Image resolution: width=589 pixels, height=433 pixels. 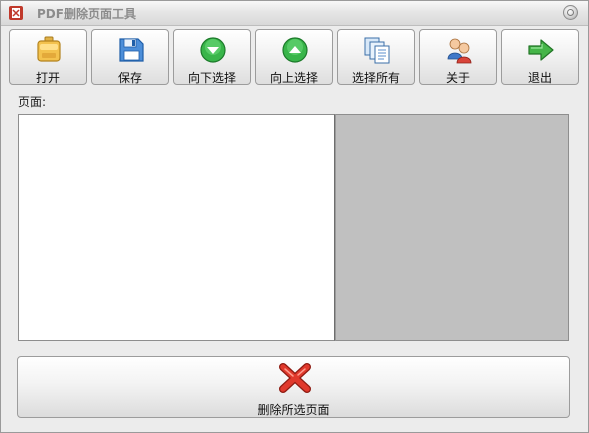 I want to click on documents-stack-icon, so click(x=377, y=50).